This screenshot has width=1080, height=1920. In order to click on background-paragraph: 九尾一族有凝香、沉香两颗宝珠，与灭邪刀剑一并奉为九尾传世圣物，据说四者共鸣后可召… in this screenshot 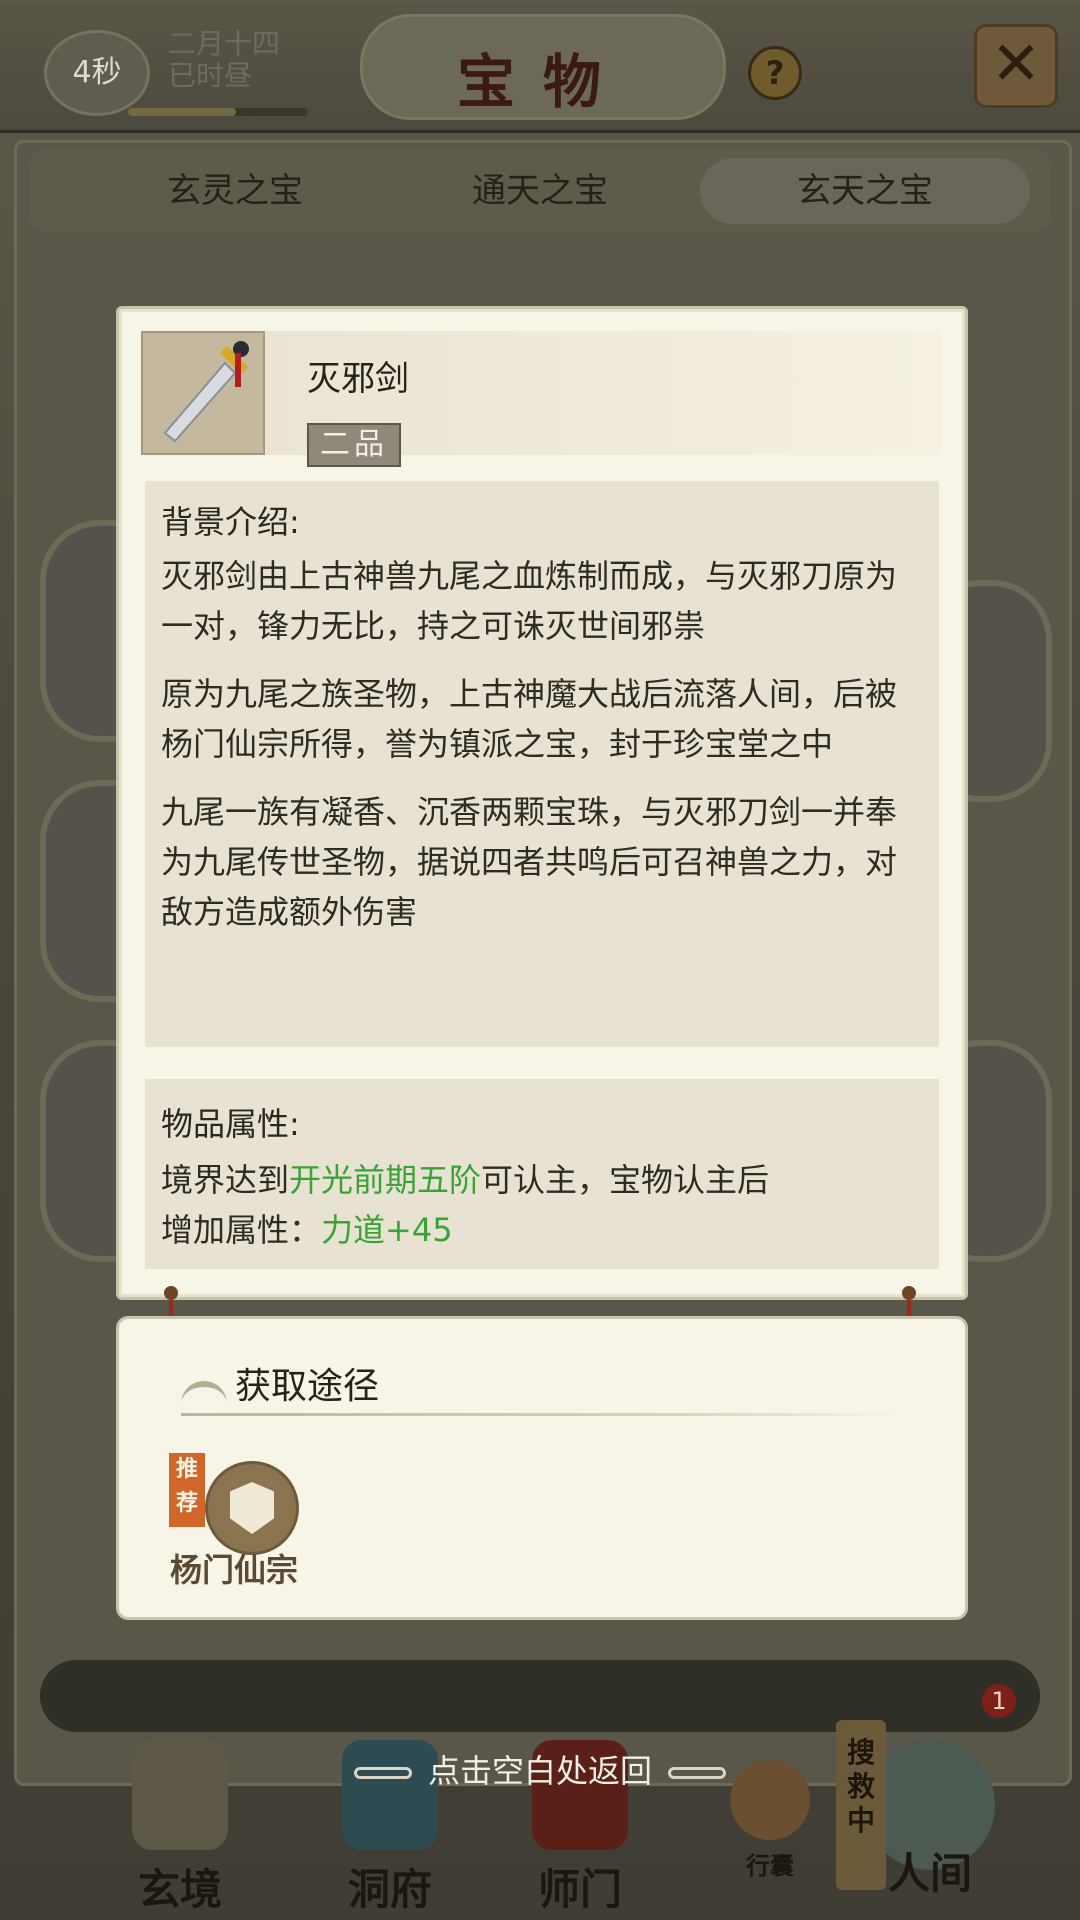, I will do `click(529, 862)`.